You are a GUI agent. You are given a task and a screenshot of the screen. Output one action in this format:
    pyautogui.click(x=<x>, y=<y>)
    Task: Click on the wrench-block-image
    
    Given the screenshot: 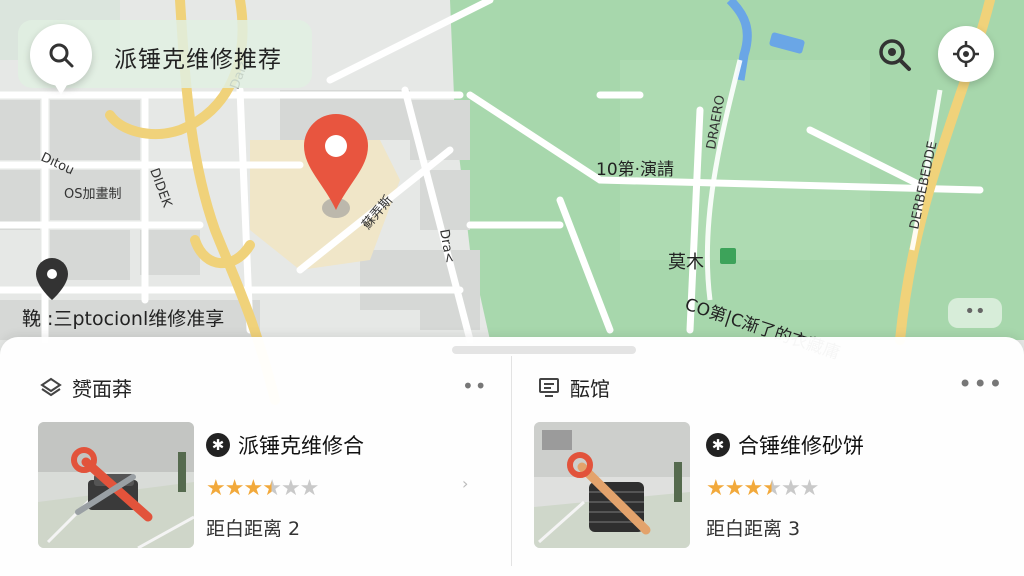 What is the action you would take?
    pyautogui.click(x=612, y=485)
    